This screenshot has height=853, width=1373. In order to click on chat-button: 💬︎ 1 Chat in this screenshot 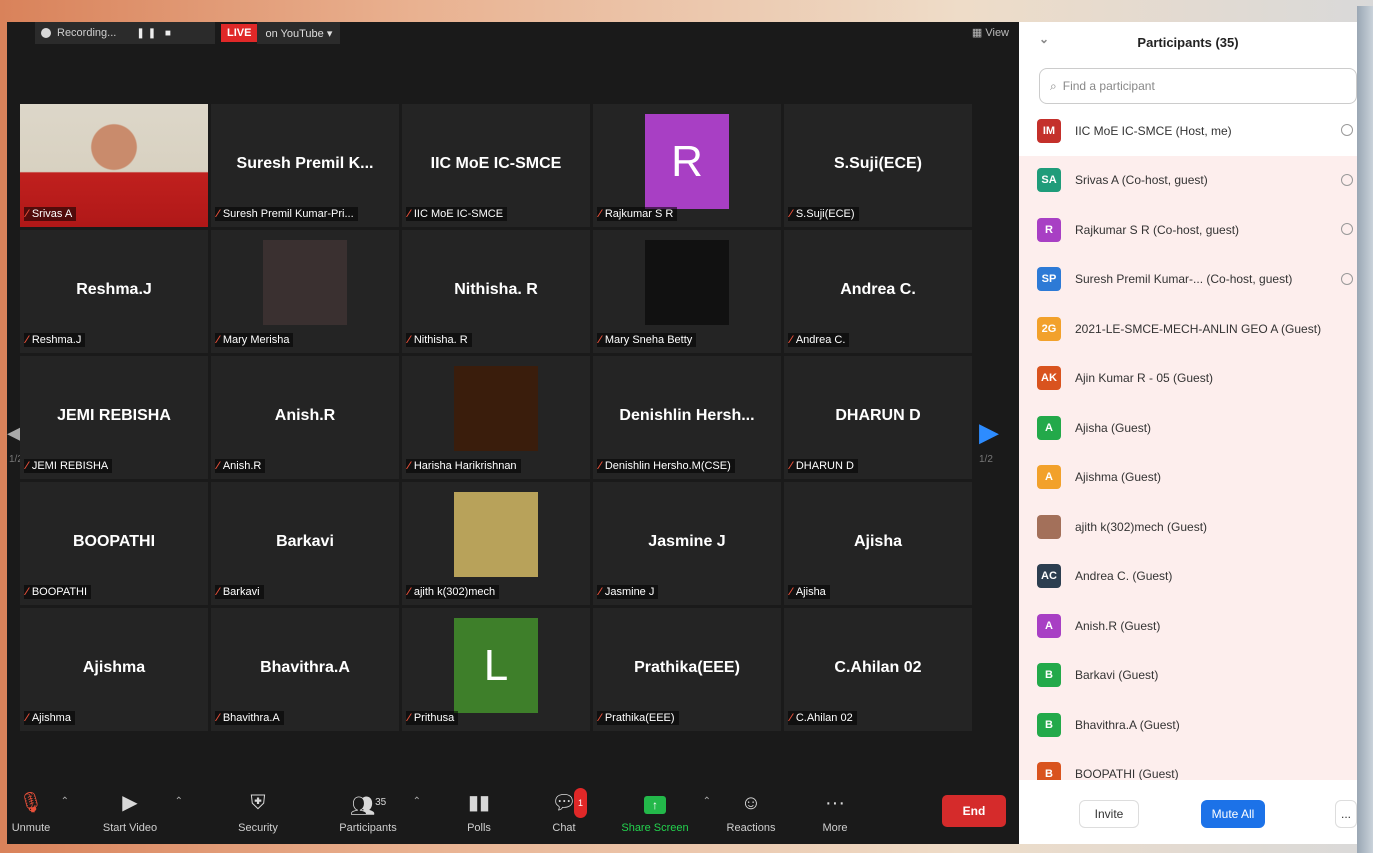, I will do `click(567, 811)`.